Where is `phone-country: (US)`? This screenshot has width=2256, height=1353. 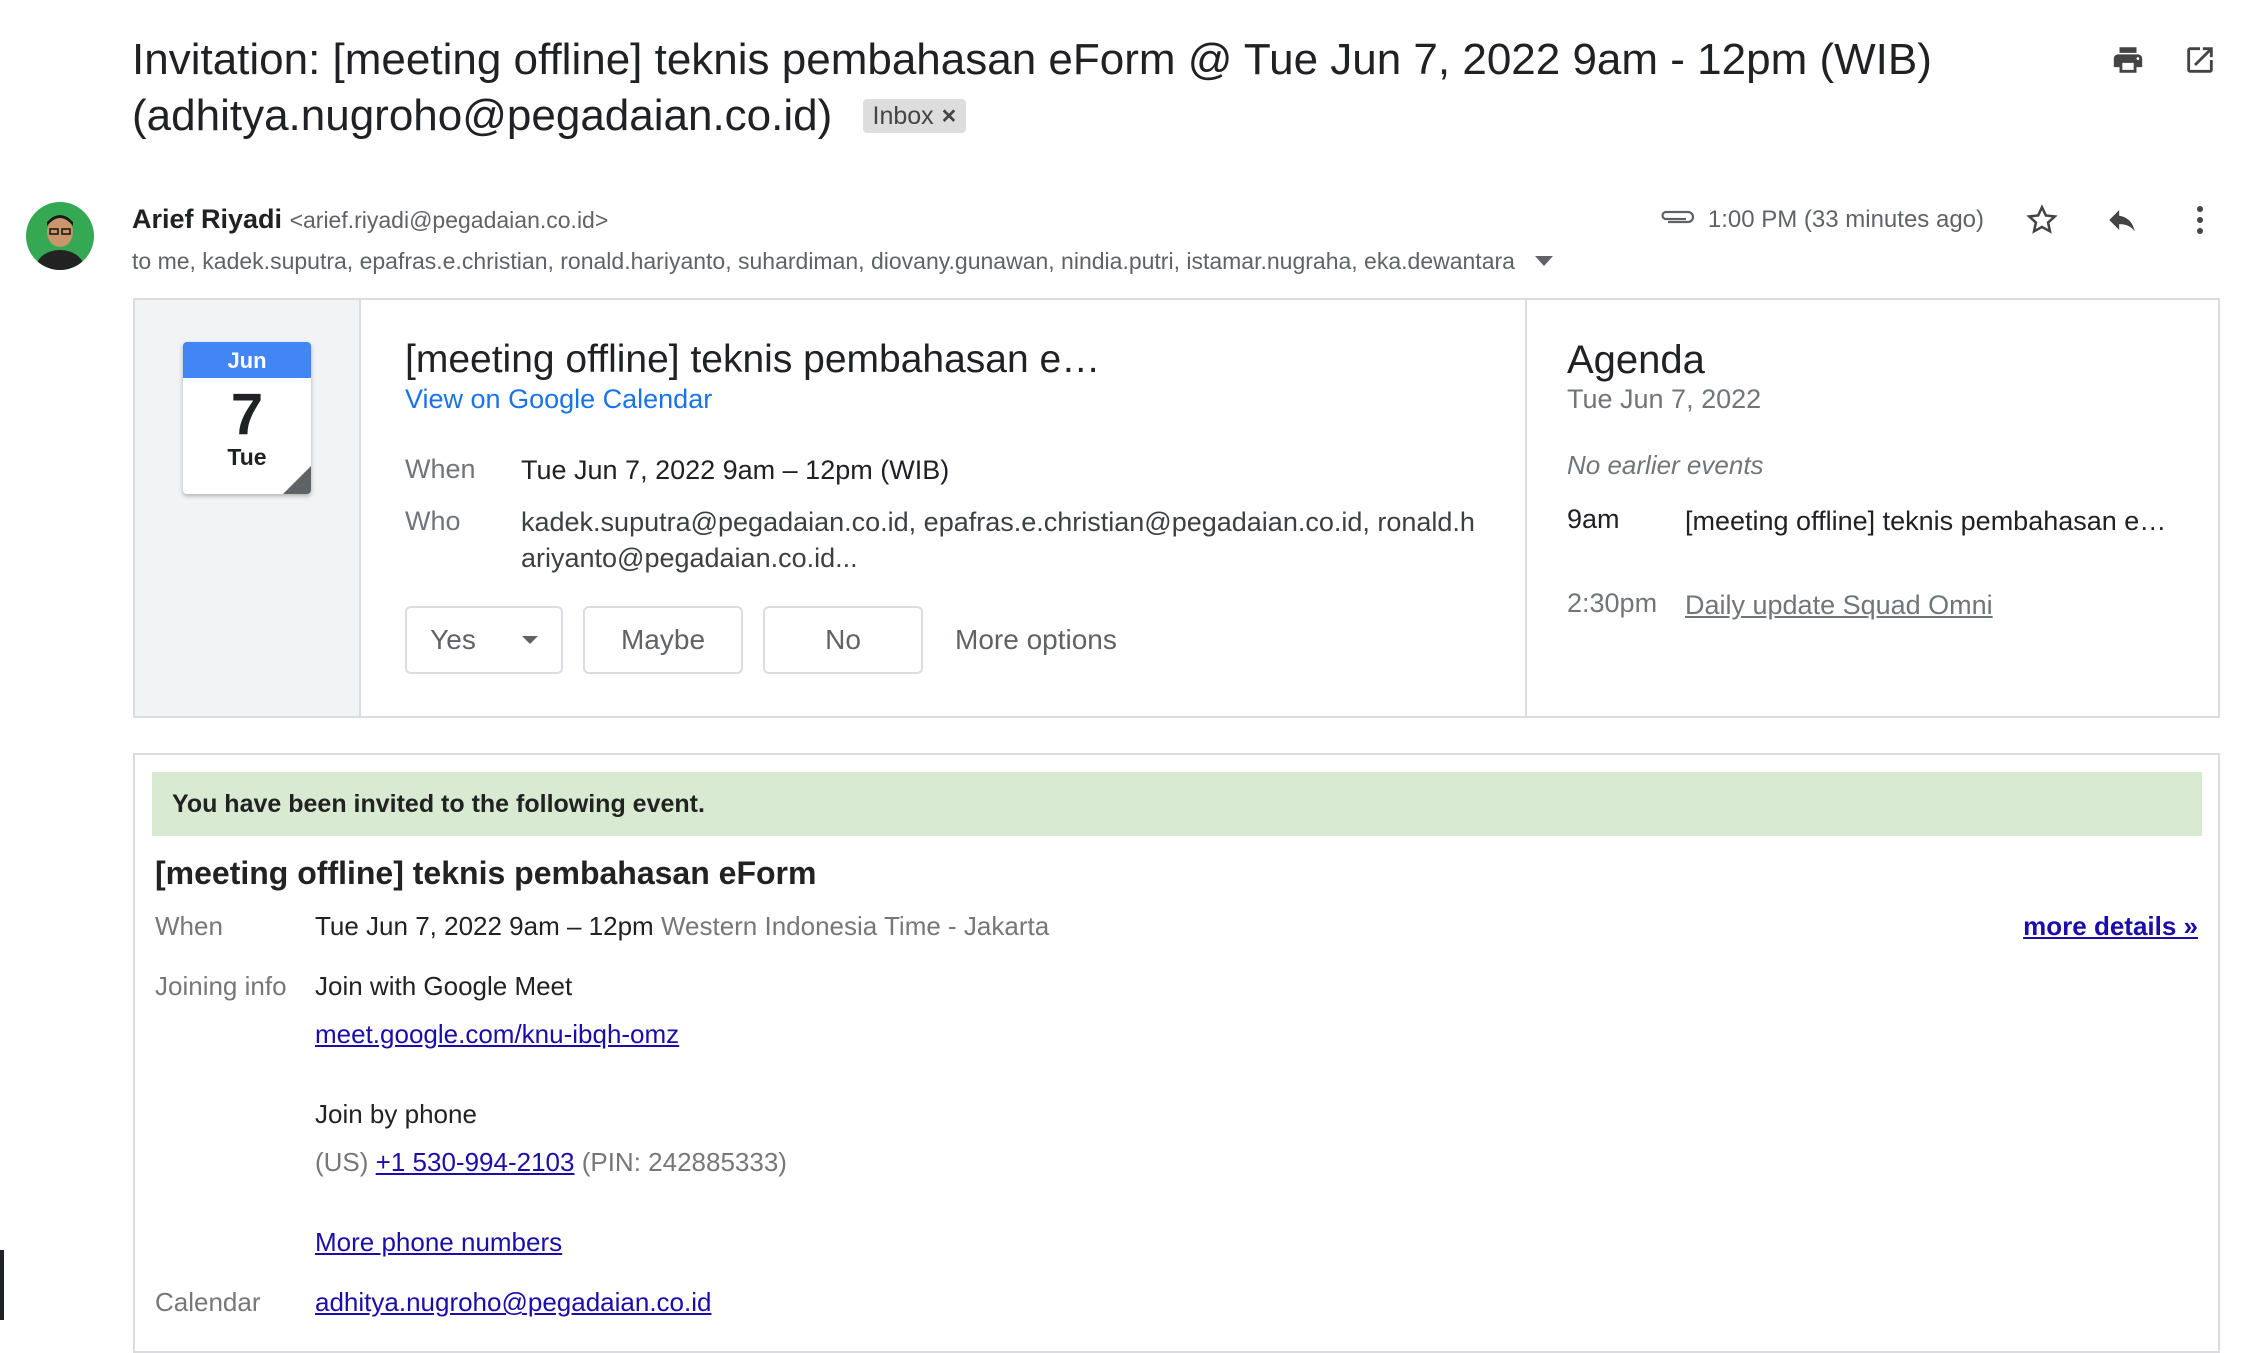 phone-country: (US) is located at coordinates (342, 1162).